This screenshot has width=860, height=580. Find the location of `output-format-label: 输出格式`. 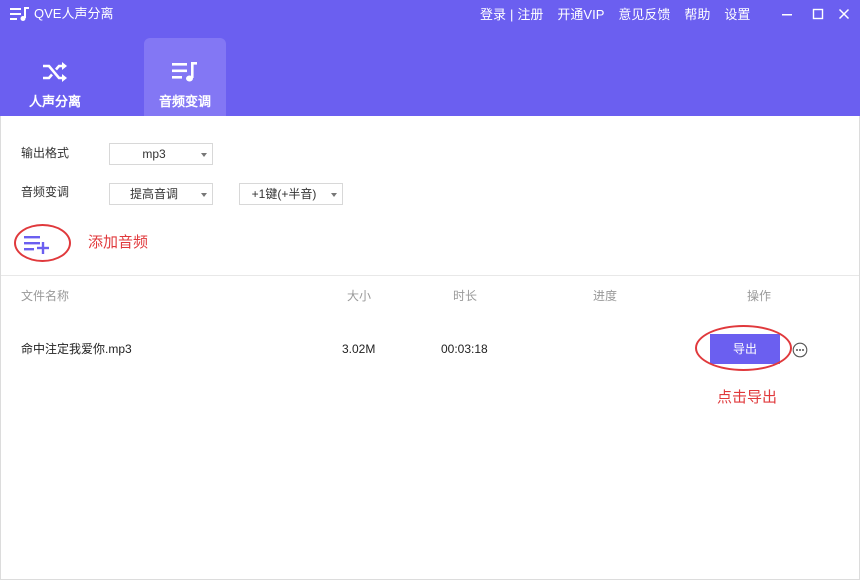

output-format-label: 输出格式 is located at coordinates (45, 153).